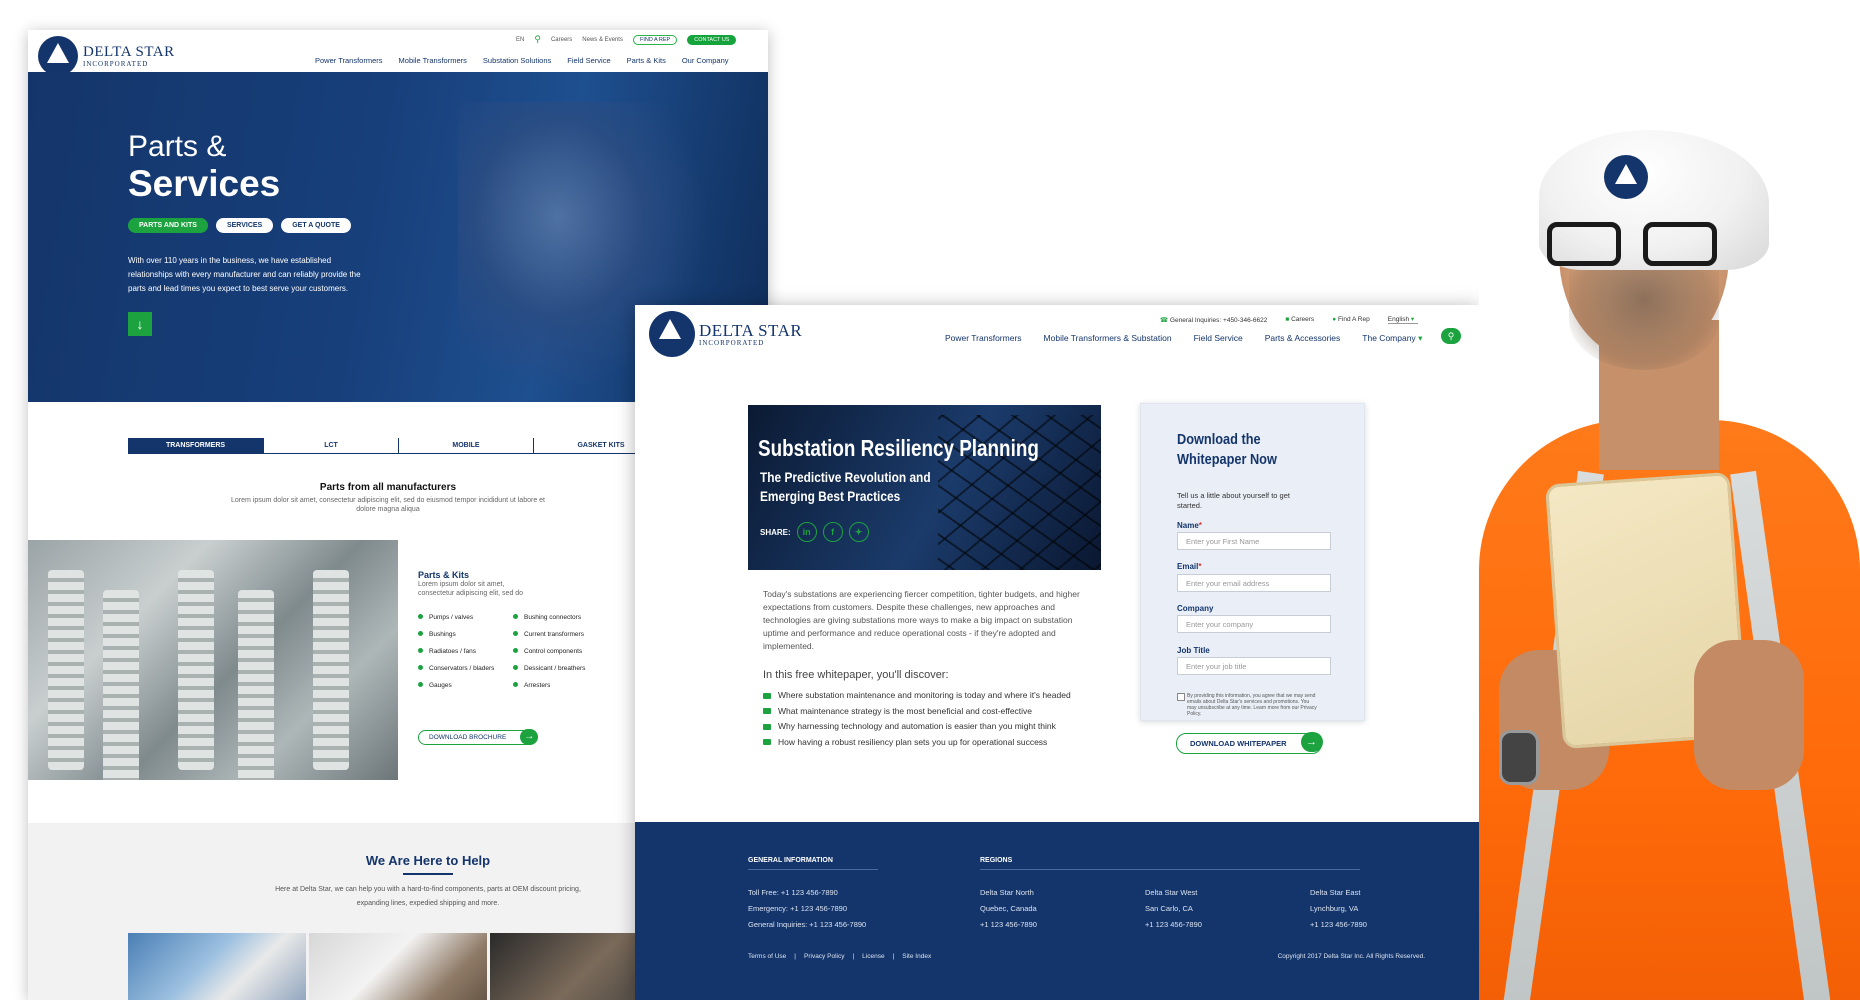 The width and height of the screenshot is (1860, 1000). What do you see at coordinates (465, 634) in the screenshot?
I see `list-item: Bushings` at bounding box center [465, 634].